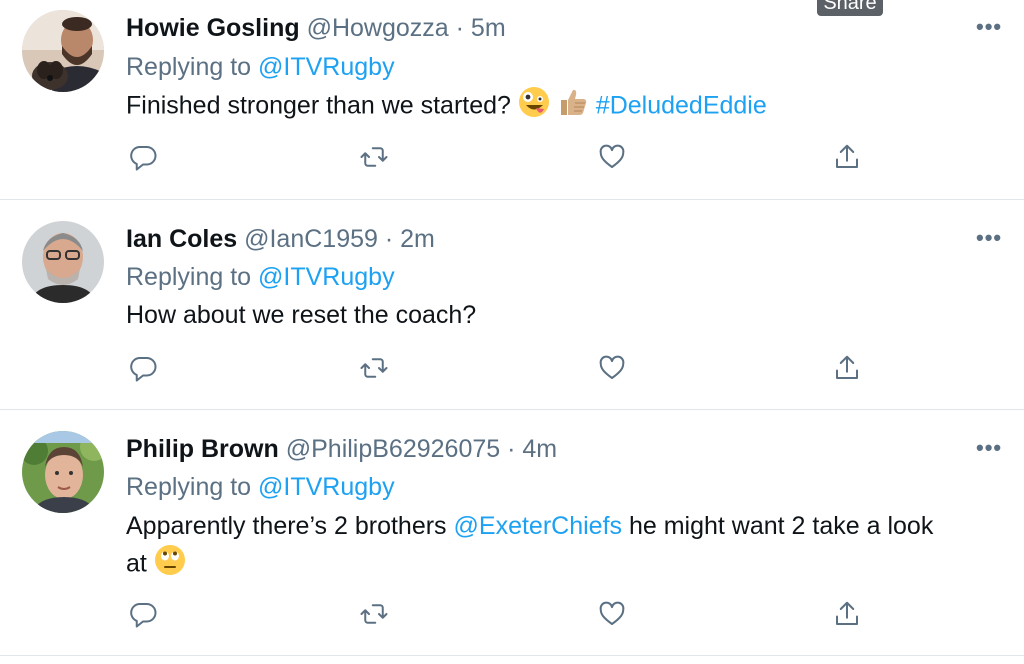  Describe the element at coordinates (538, 526) in the screenshot. I see `mention-link: @ExeterChiefs` at that location.